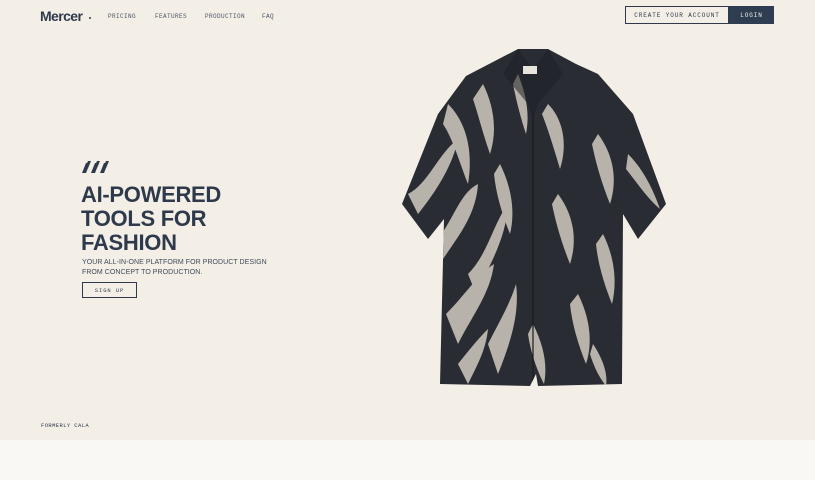 The height and width of the screenshot is (480, 815). What do you see at coordinates (144, 218) in the screenshot?
I see `headline-line: TOOLS FOR` at bounding box center [144, 218].